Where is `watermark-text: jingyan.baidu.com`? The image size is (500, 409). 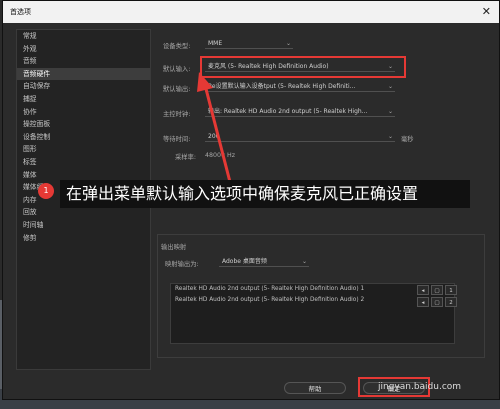
watermark-text: jingyan.baidu.com is located at coordinates (420, 387).